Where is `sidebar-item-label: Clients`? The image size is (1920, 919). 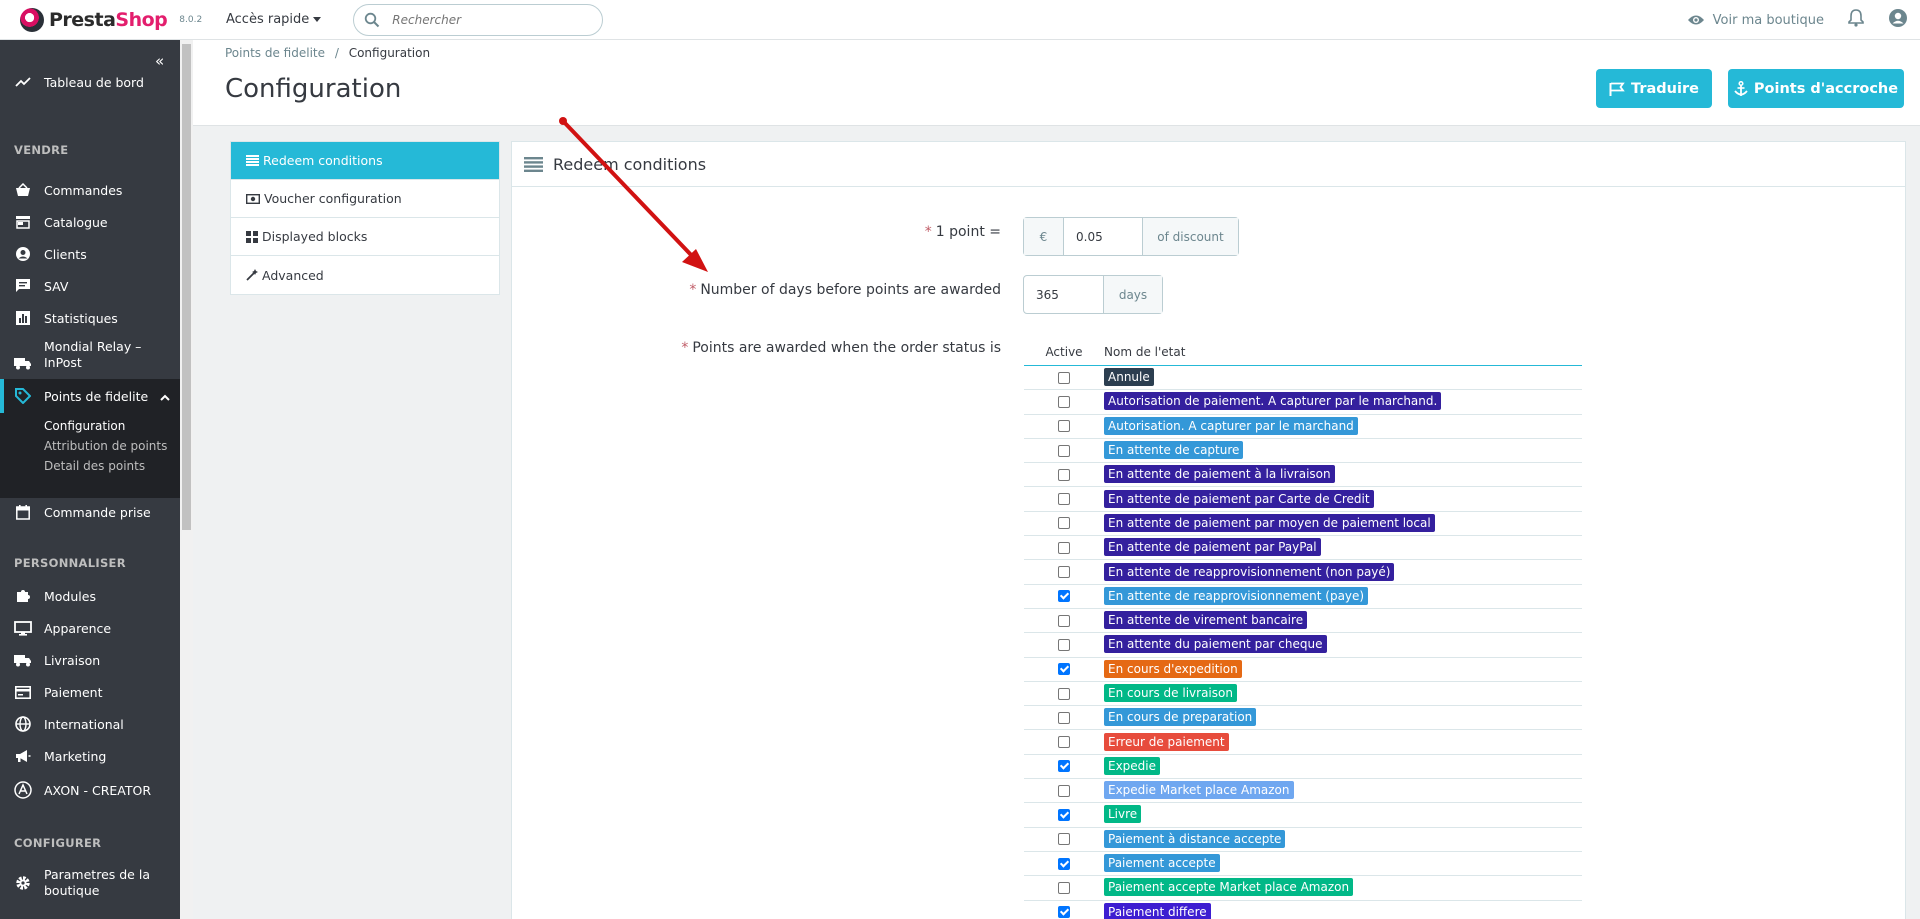
sidebar-item-label: Clients is located at coordinates (65, 254).